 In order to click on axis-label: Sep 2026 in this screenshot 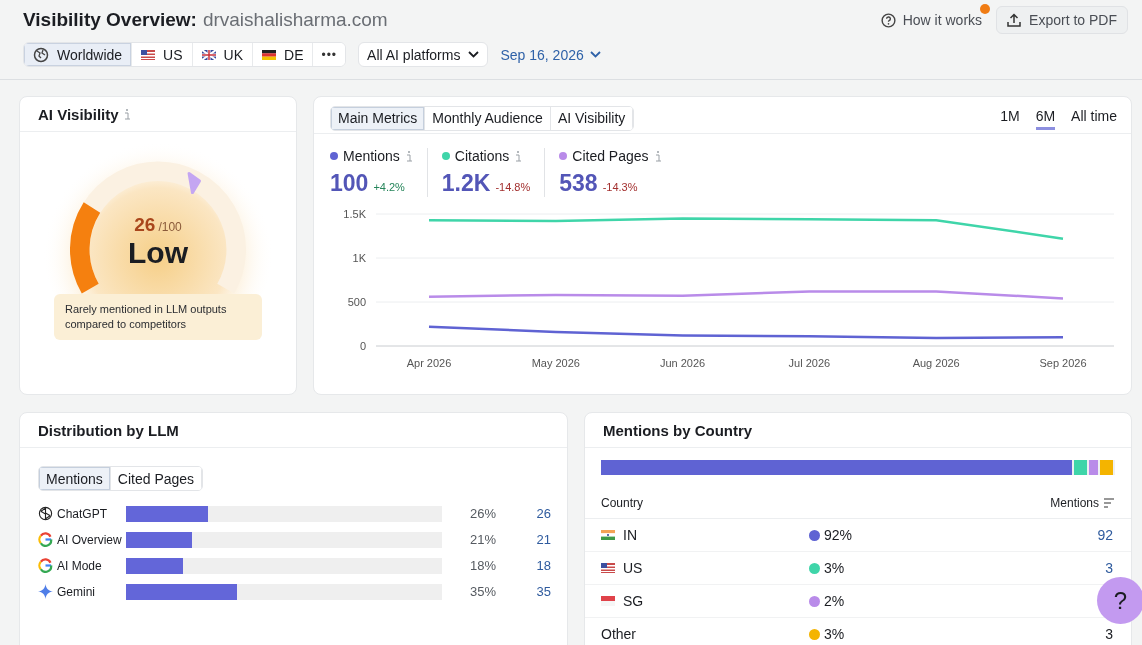, I will do `click(1063, 363)`.